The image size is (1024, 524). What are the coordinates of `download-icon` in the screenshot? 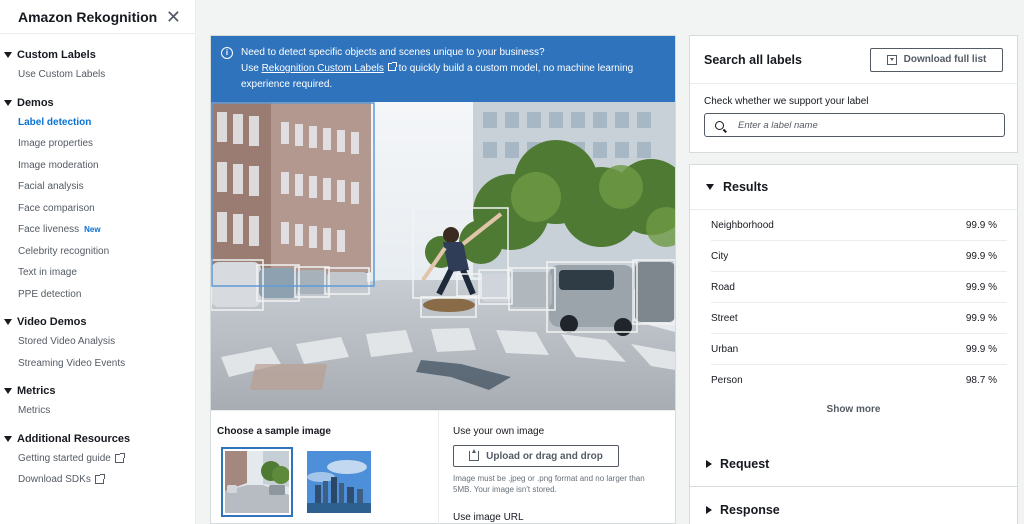 It's located at (891, 59).